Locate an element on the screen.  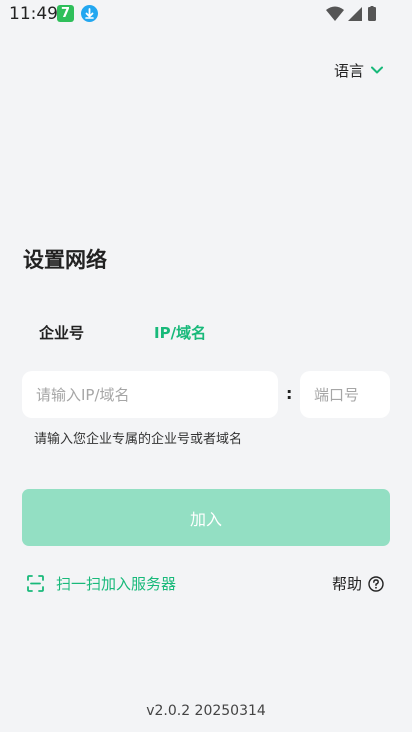
scan-icon is located at coordinates (35, 583).